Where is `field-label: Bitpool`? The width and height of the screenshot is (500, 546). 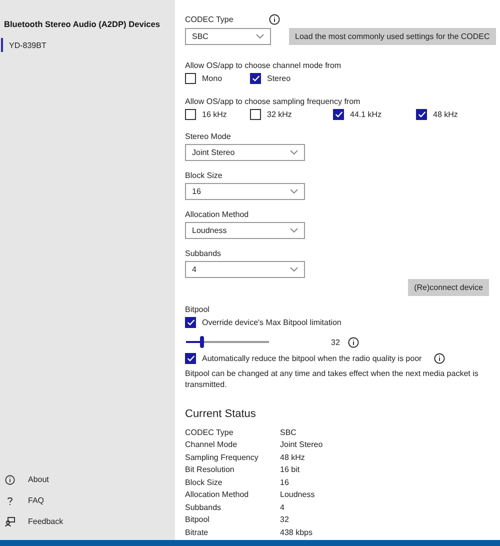
field-label: Bitpool is located at coordinates (197, 309).